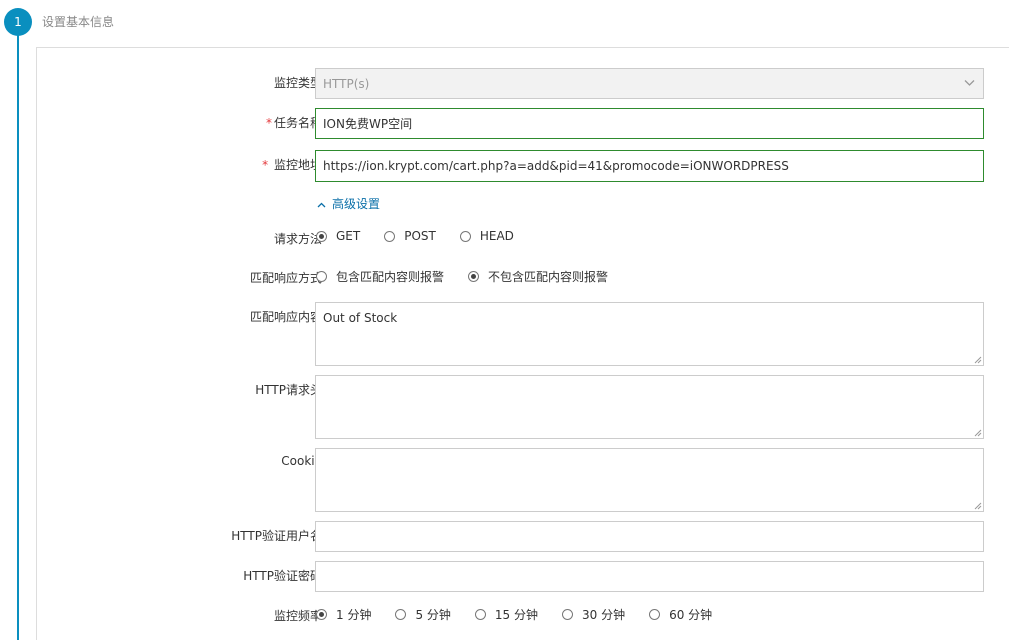 Image resolution: width=1009 pixels, height=640 pixels. Describe the element at coordinates (649, 536) in the screenshot. I see `http-auth-user-input` at that location.